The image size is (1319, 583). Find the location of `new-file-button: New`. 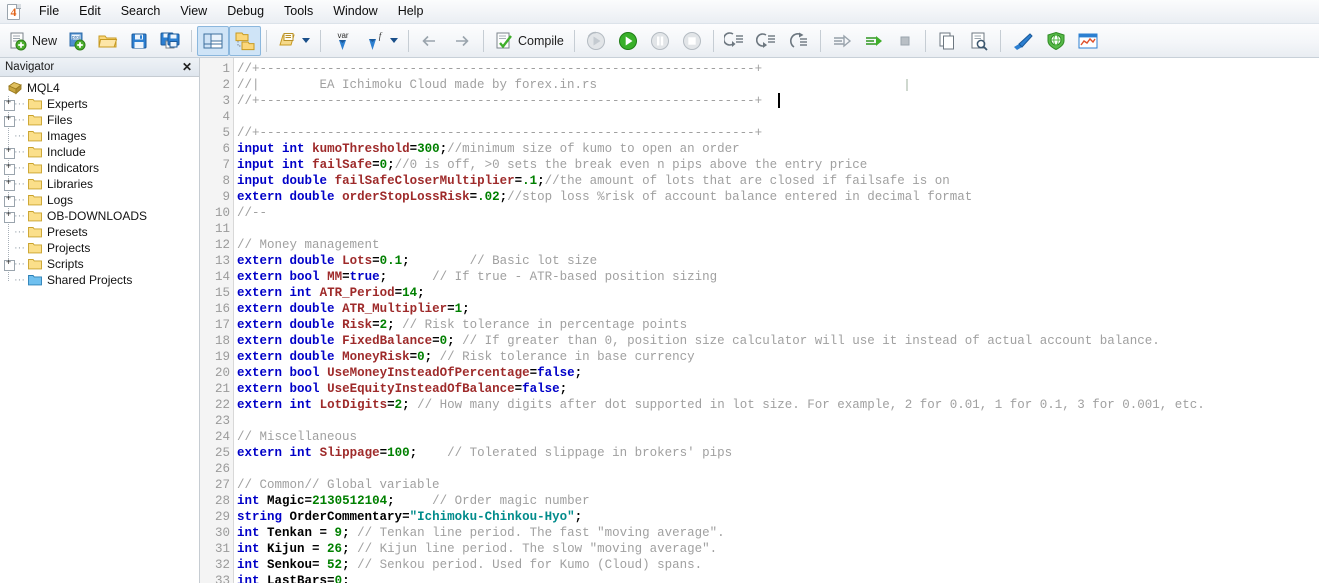

new-file-button: New is located at coordinates (32, 41).